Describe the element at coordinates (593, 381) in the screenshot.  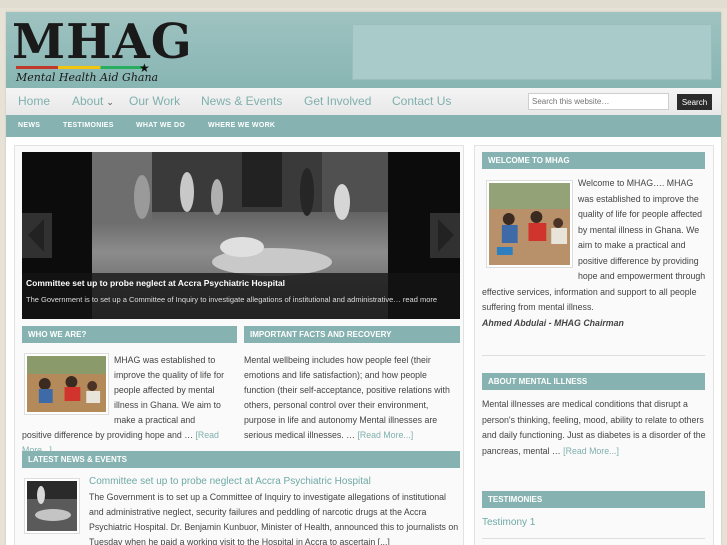
I see `about-illness-heading: ABOUT MENTAL ILLNESS` at that location.